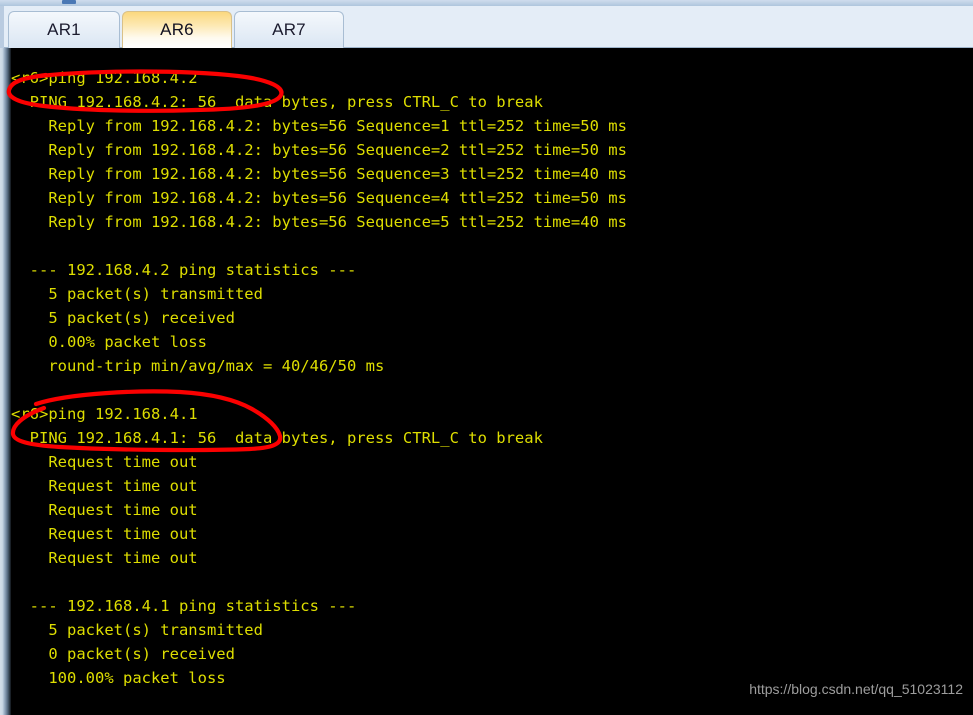 This screenshot has width=973, height=715. I want to click on tab-ar1: AR1, so click(64, 29).